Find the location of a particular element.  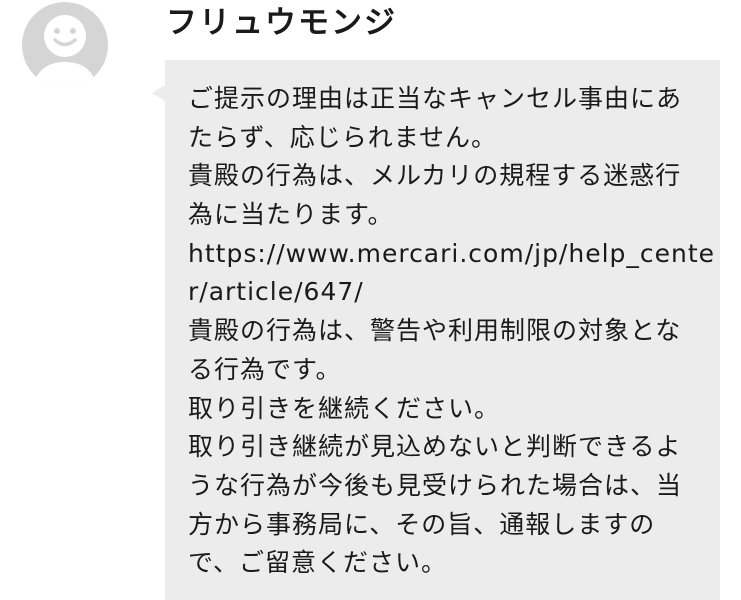

message-line: で、ご留意ください。 is located at coordinates (318, 563).